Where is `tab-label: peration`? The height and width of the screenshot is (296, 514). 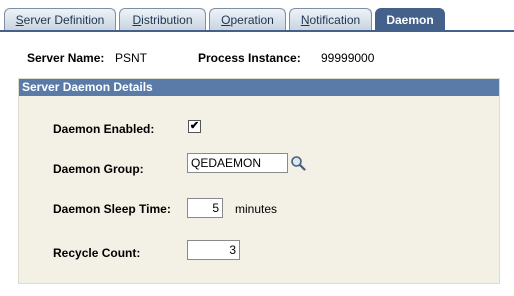
tab-label: peration is located at coordinates (252, 20).